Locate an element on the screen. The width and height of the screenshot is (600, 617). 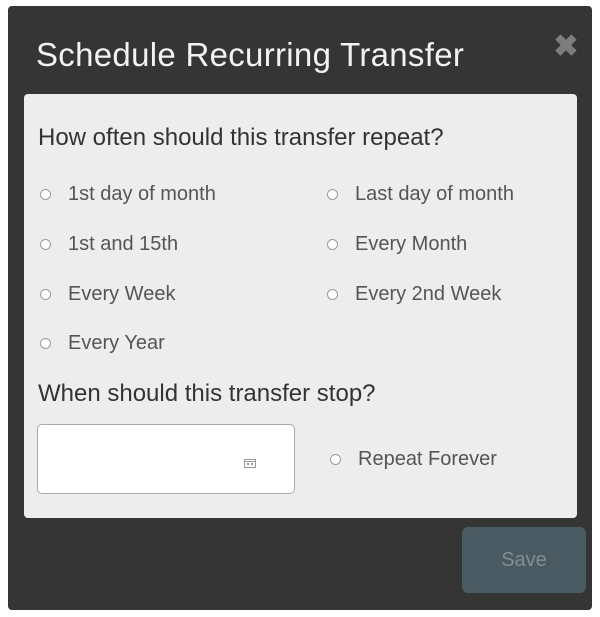
dialog-title: Schedule Recurring Transfer is located at coordinates (250, 54).